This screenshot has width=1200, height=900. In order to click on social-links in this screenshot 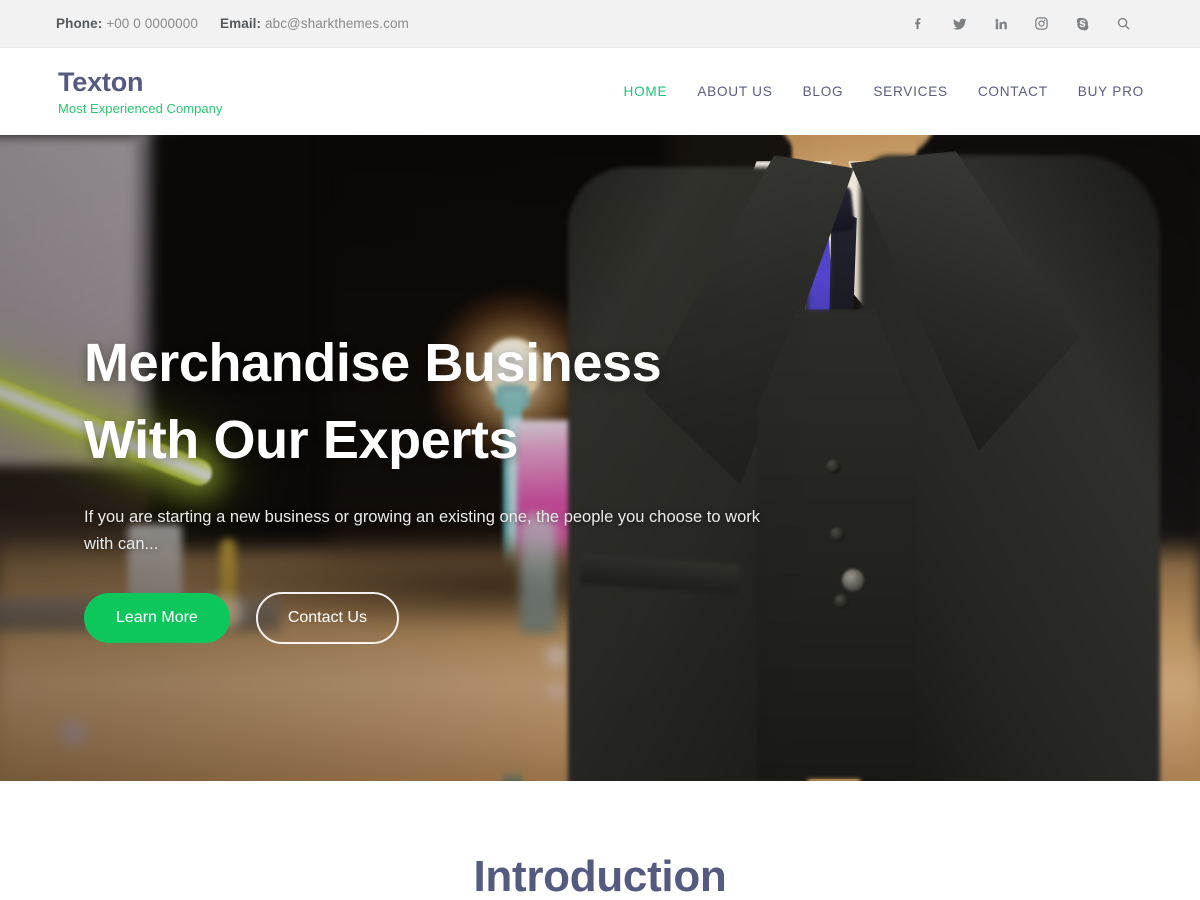, I will do `click(1021, 24)`.